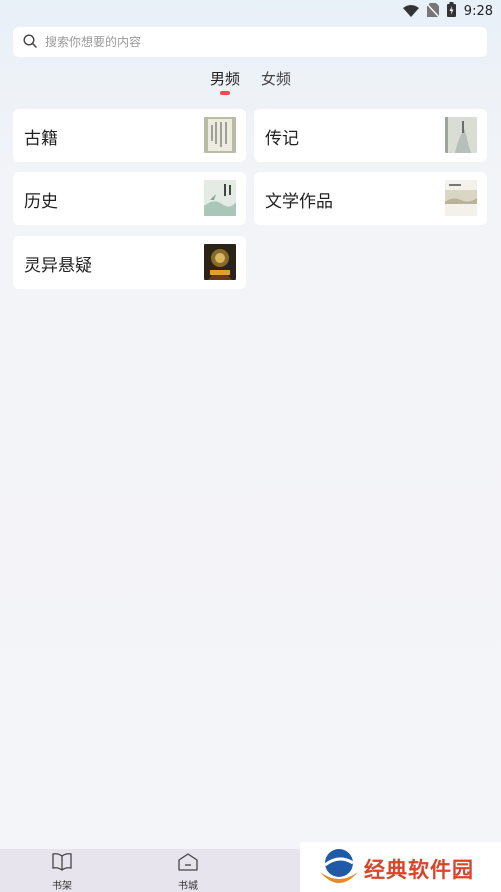 Image resolution: width=501 pixels, height=892 pixels. I want to click on tab-male: 男频, so click(225, 78).